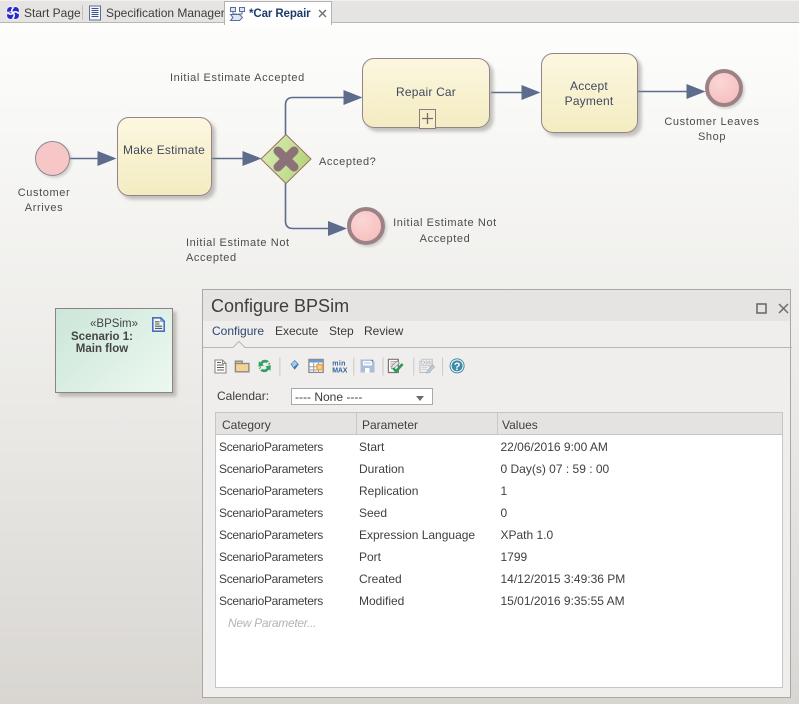 This screenshot has width=799, height=704. I want to click on svg-text: XML, so click(428, 363).